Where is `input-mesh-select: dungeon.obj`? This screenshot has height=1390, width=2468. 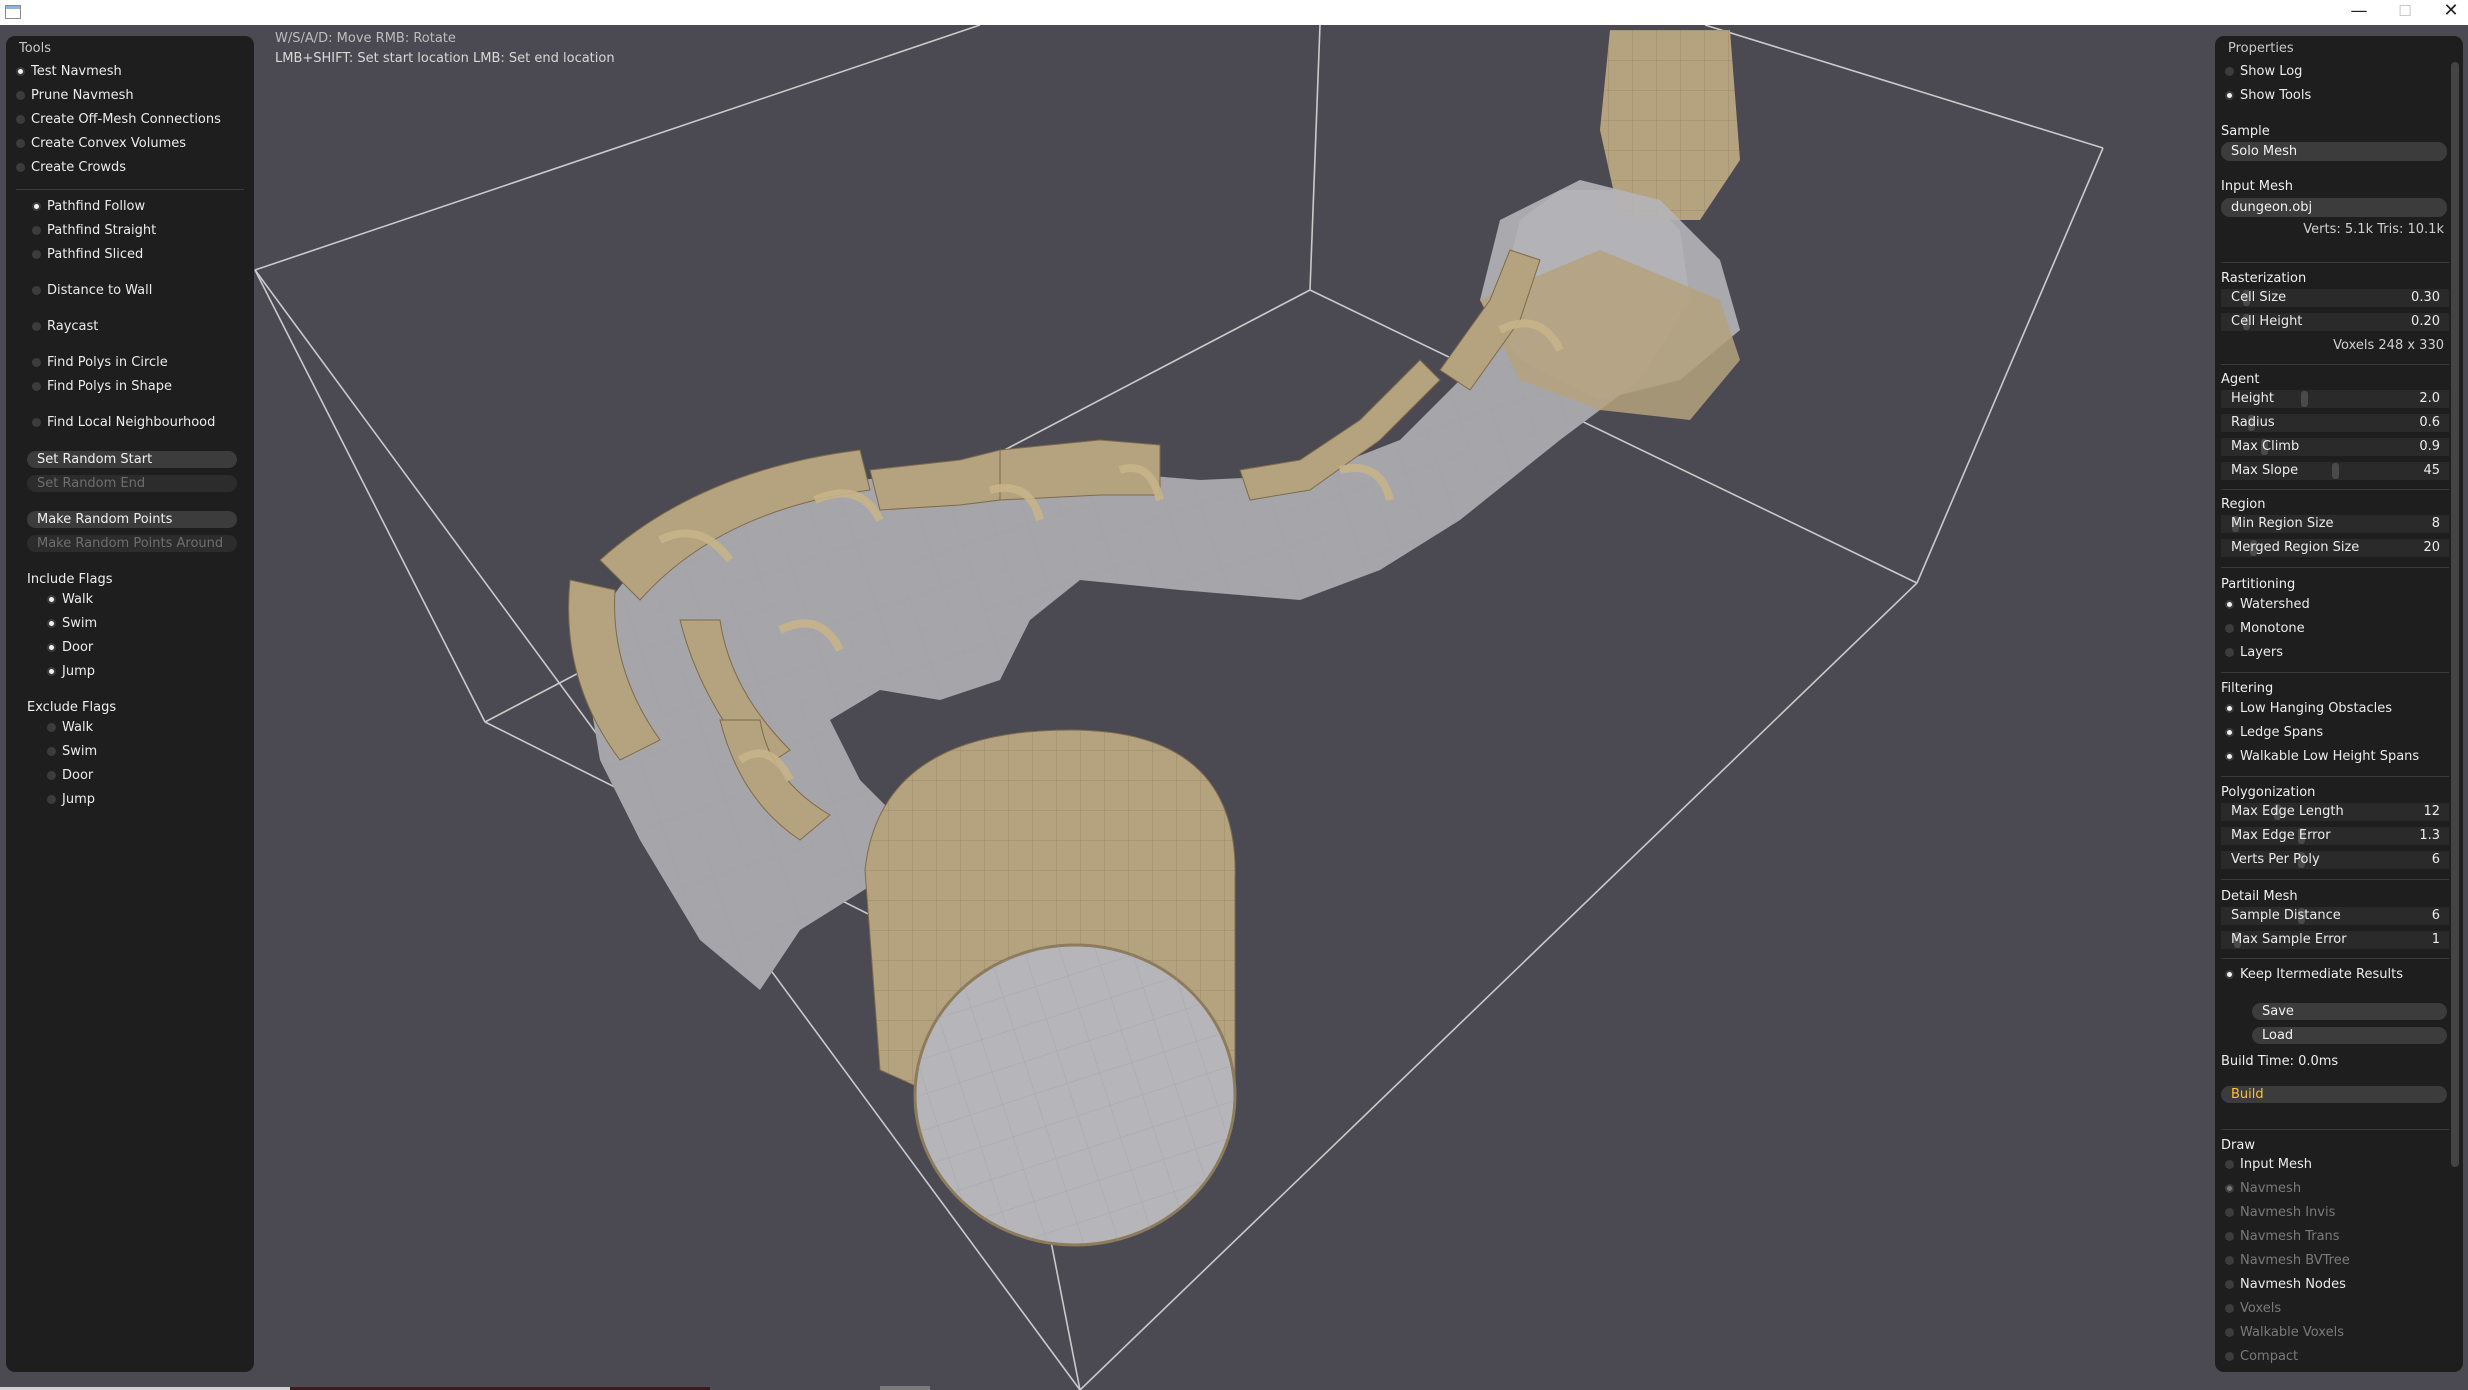 input-mesh-select: dungeon.obj is located at coordinates (2334, 207).